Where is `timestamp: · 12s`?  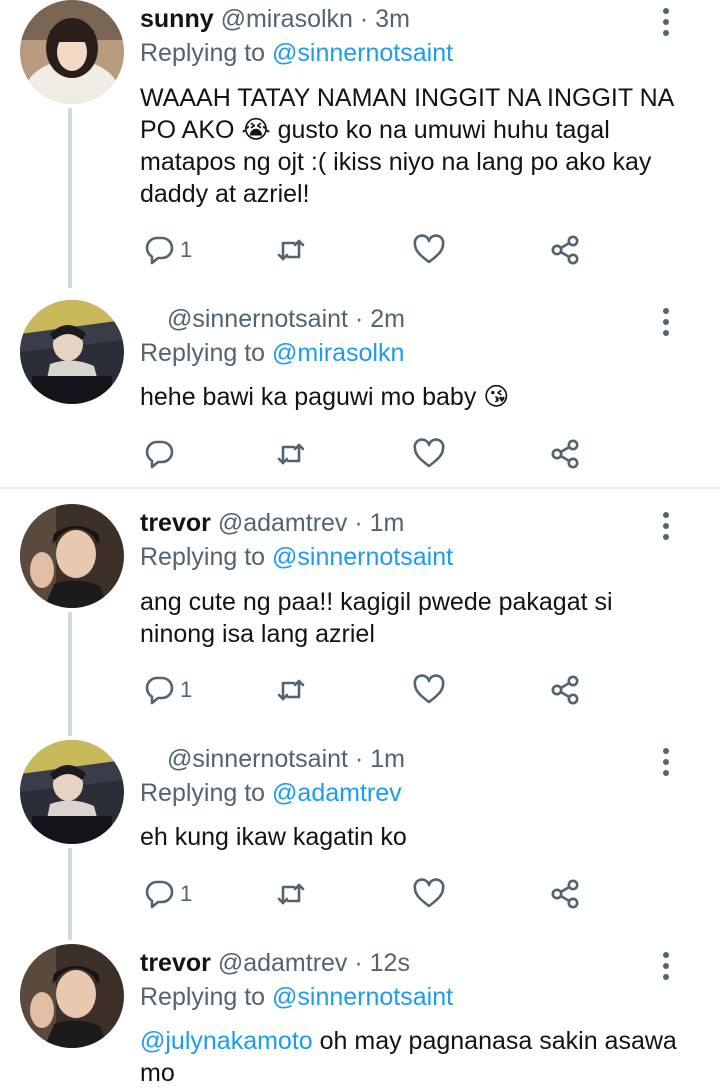
timestamp: · 12s is located at coordinates (382, 963).